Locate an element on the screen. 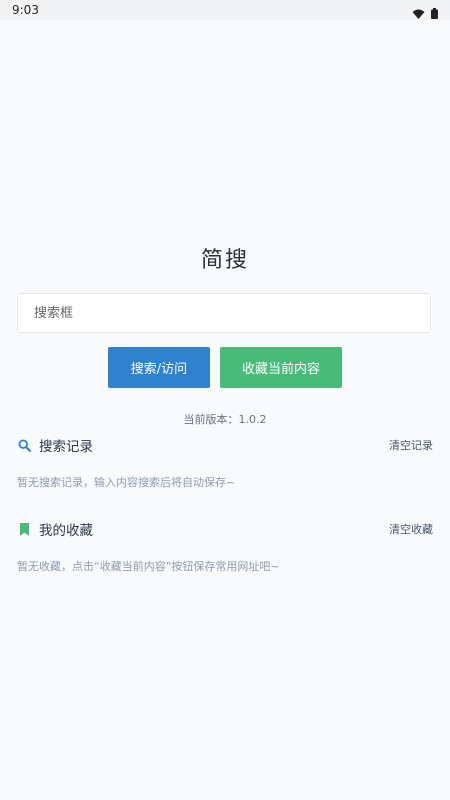  history-title: 搜索记录 is located at coordinates (66, 447).